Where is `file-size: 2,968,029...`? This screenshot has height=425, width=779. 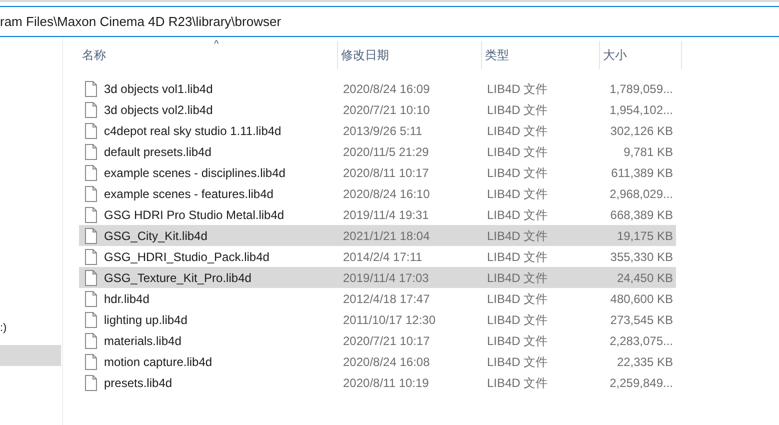
file-size: 2,968,029... is located at coordinates (640, 194).